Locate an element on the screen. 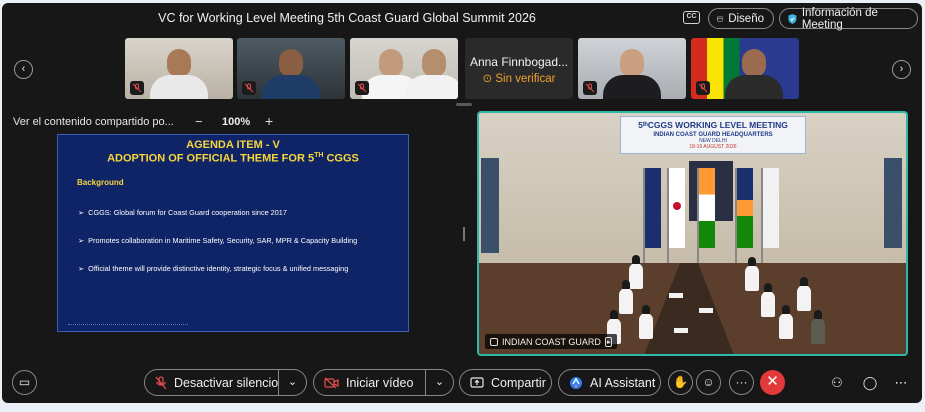 The width and height of the screenshot is (925, 412). slide-title-line-1: AGENDA ITEM - V is located at coordinates (233, 145).